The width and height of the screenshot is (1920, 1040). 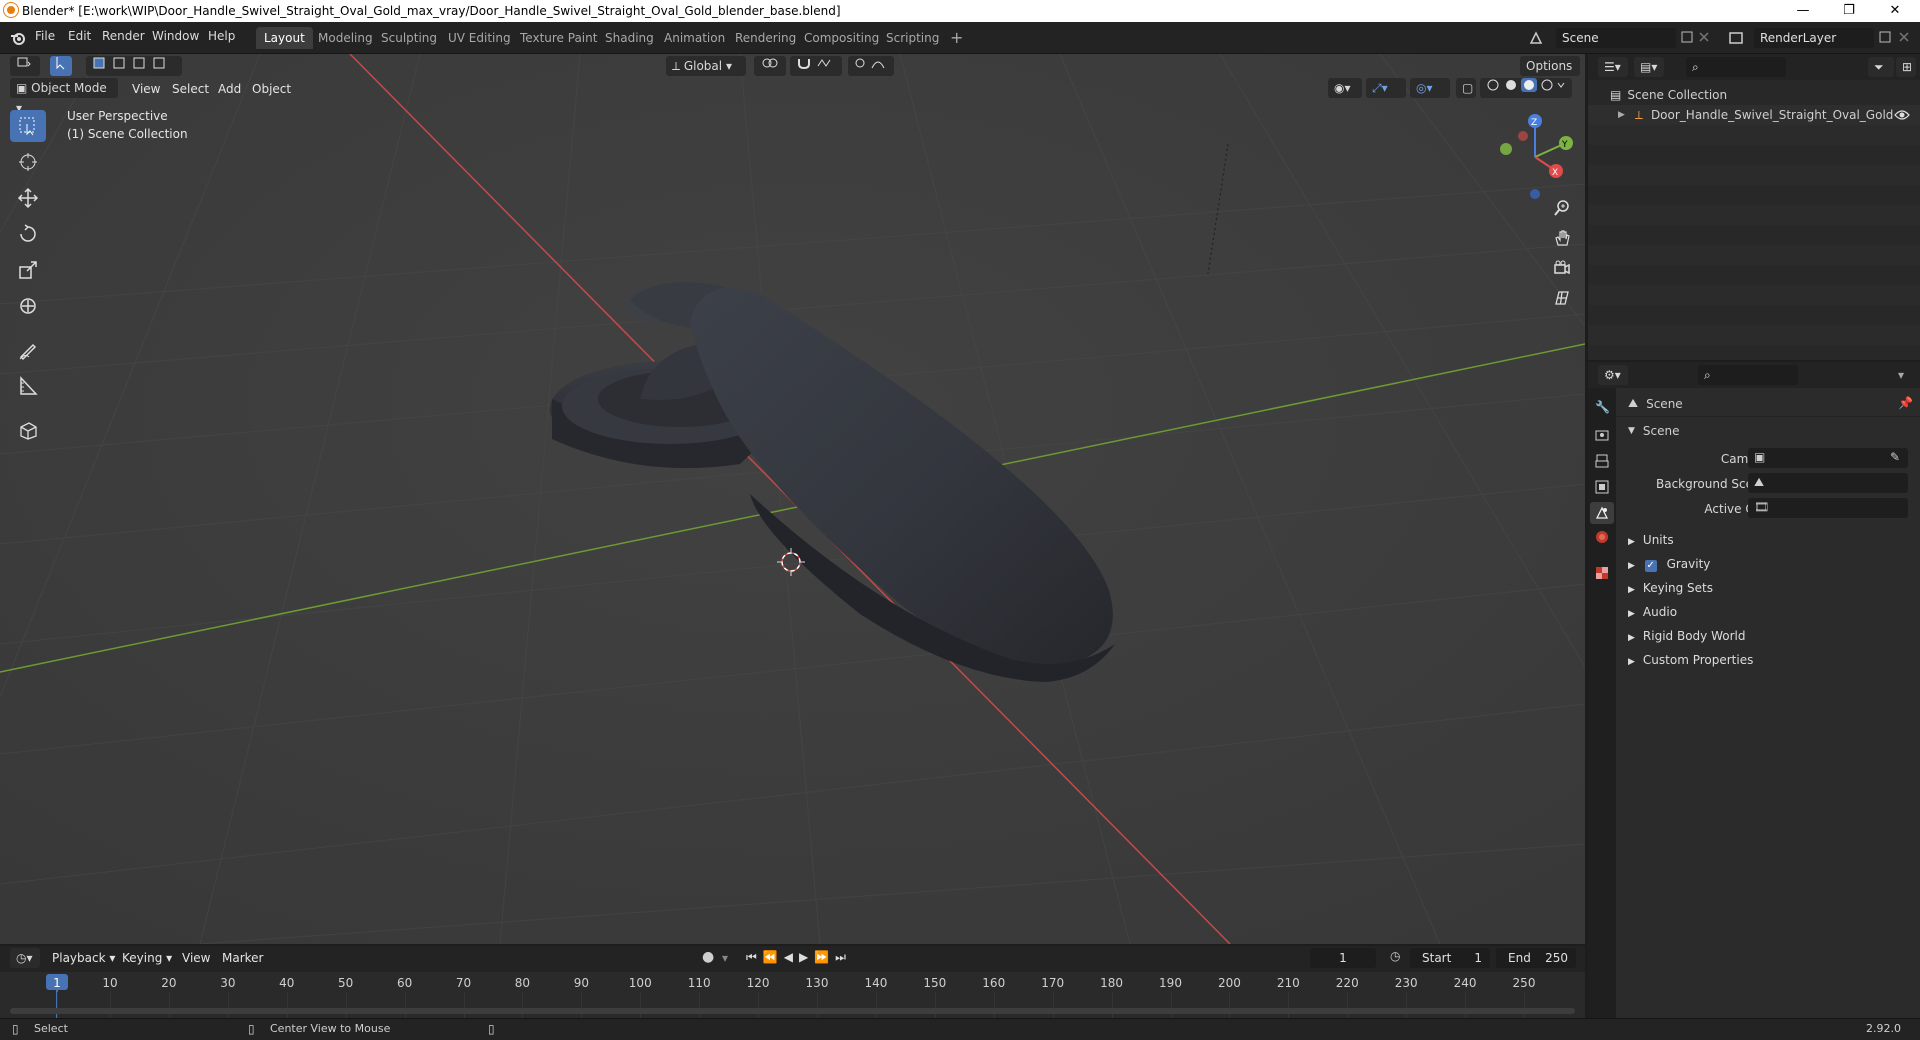 What do you see at coordinates (123, 36) in the screenshot?
I see `menu-render: Render` at bounding box center [123, 36].